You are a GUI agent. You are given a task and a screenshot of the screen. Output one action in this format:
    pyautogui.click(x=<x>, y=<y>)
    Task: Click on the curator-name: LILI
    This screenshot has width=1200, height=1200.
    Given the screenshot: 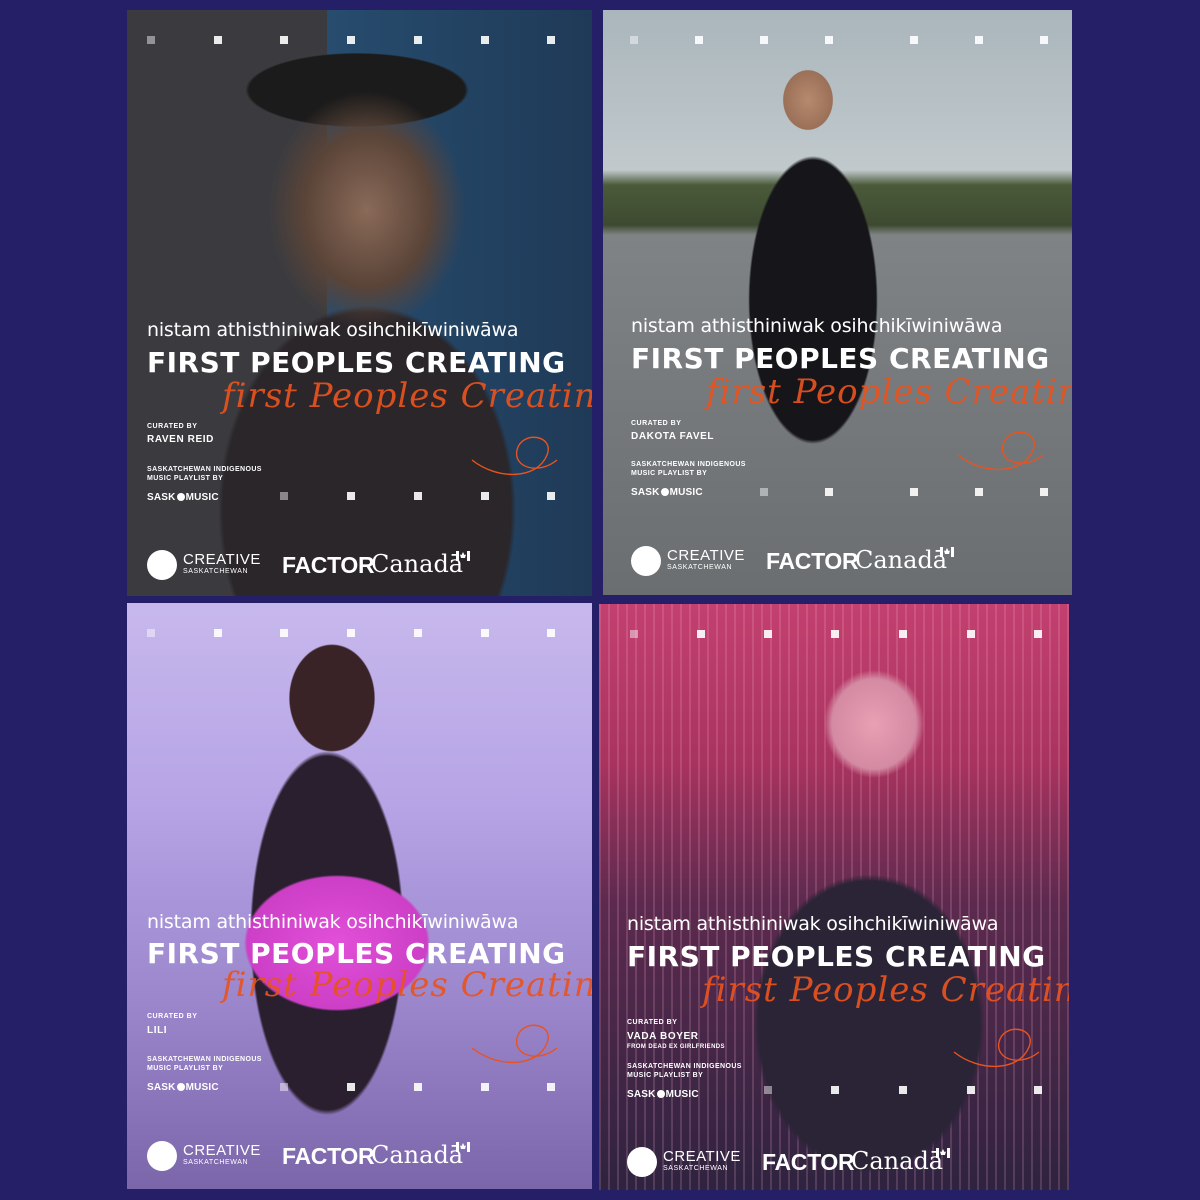 What is the action you would take?
    pyautogui.click(x=157, y=1030)
    